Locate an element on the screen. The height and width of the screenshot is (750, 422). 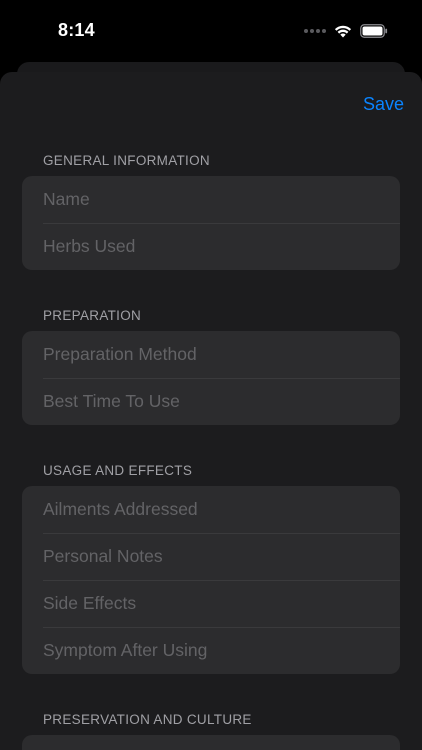
best-time-to-use-field is located at coordinates (221, 401).